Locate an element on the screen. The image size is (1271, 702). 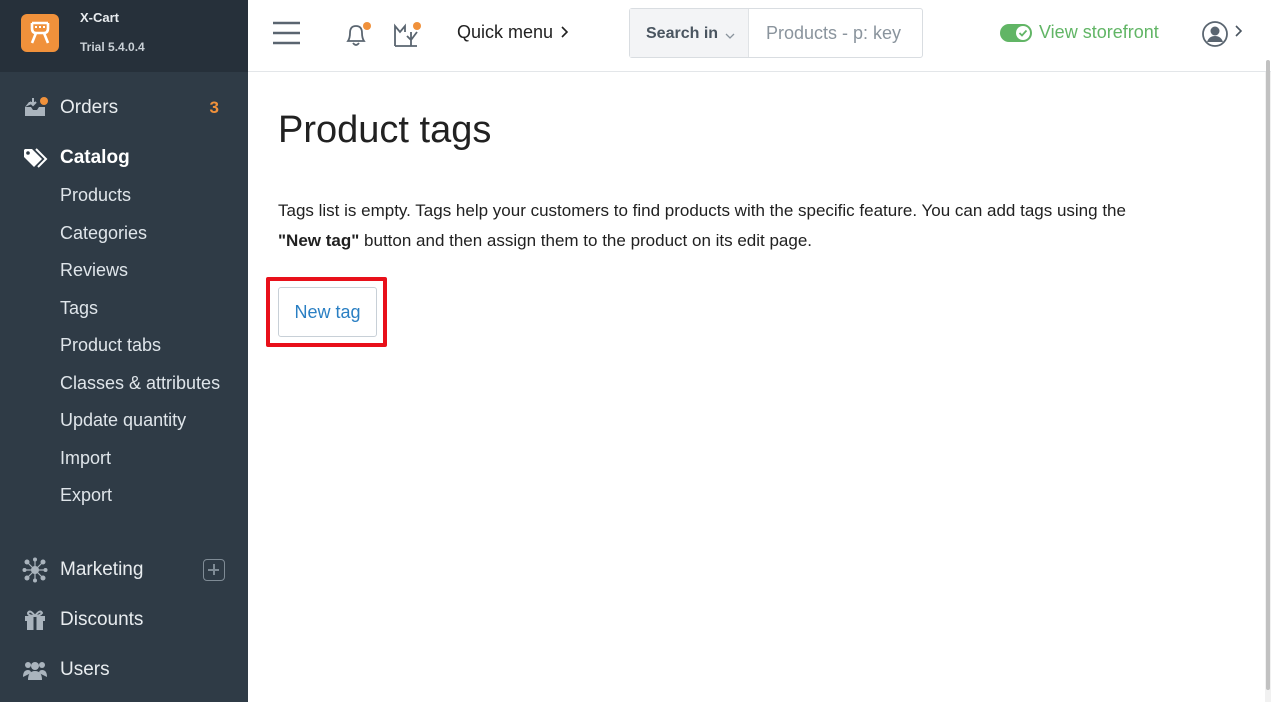
scrollbar-thumb is located at coordinates (1268, 375).